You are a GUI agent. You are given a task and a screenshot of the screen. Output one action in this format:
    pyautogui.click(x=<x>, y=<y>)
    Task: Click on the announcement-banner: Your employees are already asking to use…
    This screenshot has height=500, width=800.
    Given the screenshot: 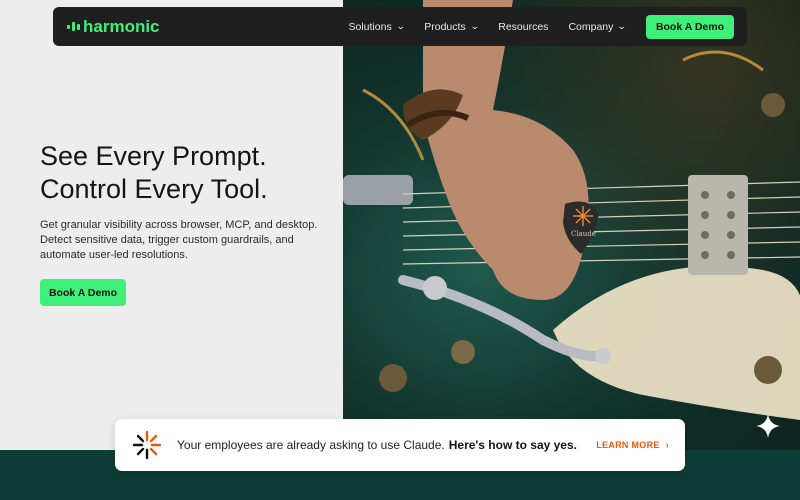 What is the action you would take?
    pyautogui.click(x=400, y=445)
    